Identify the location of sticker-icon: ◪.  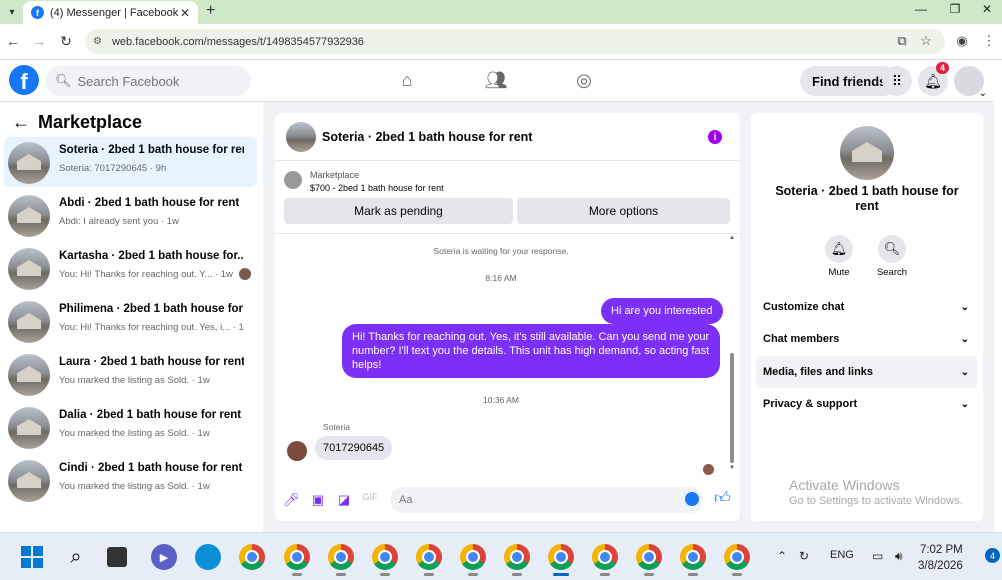
(344, 500).